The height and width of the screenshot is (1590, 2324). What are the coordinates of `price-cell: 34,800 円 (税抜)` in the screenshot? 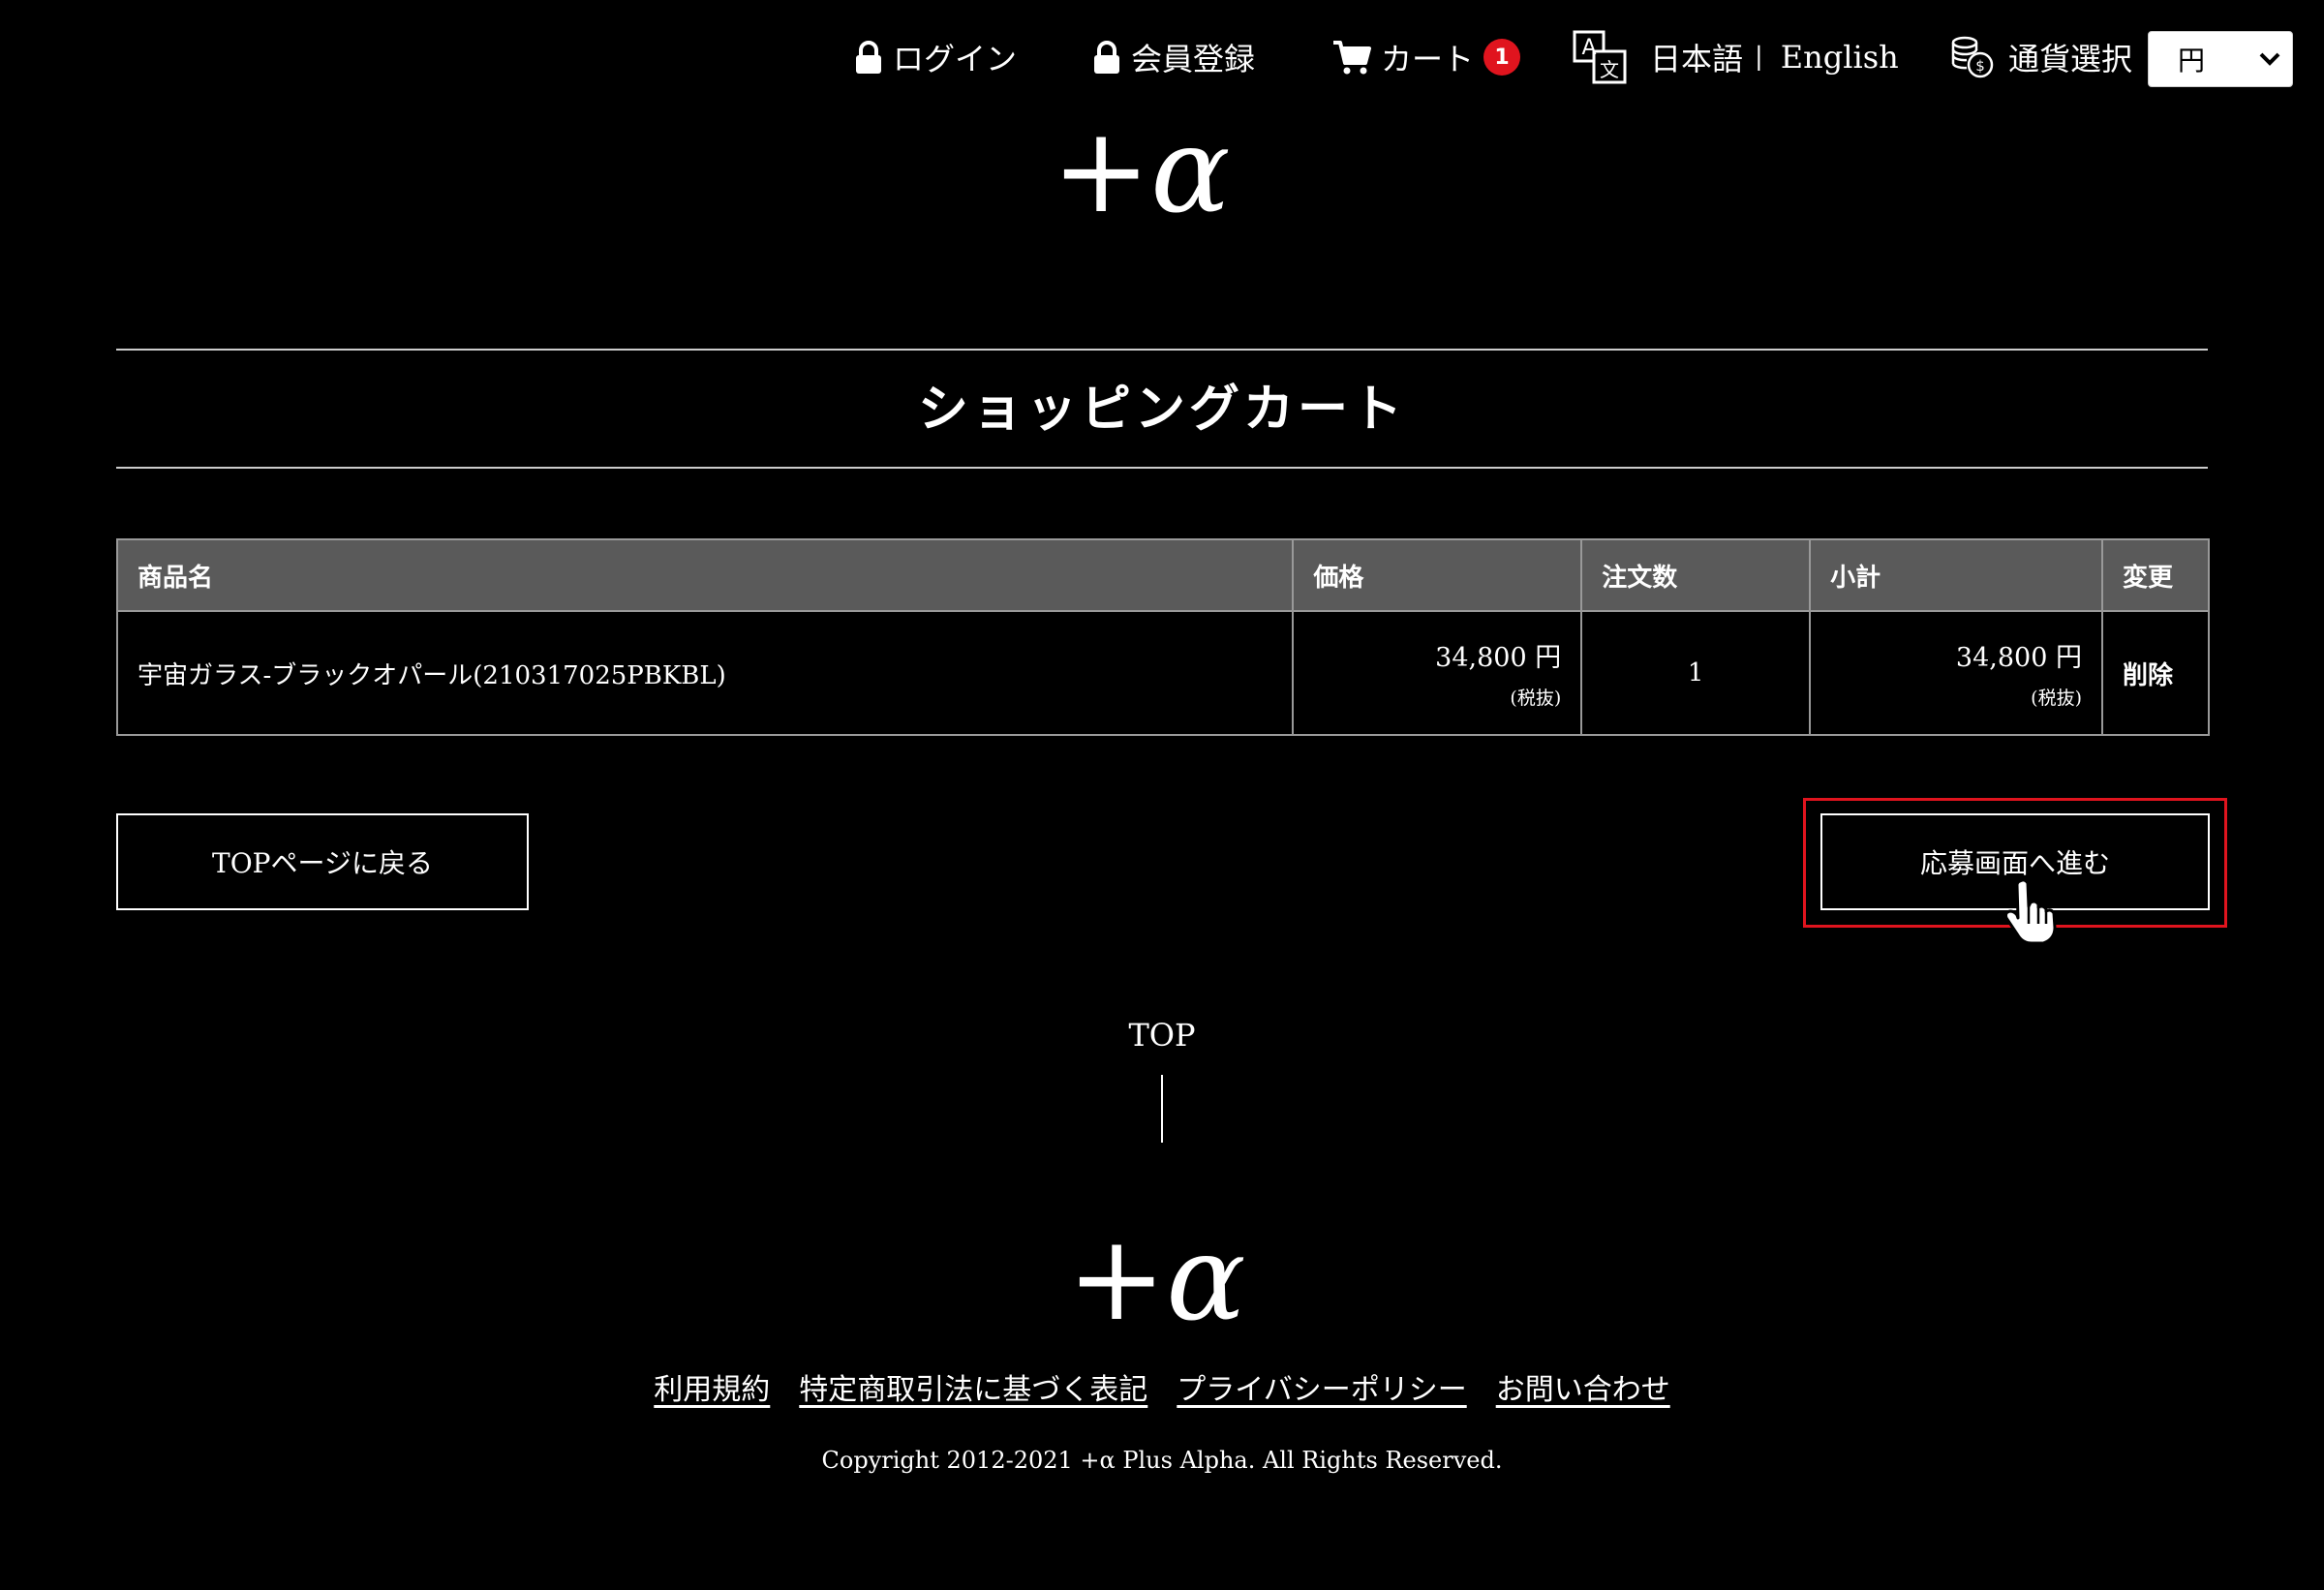 It's located at (1437, 673).